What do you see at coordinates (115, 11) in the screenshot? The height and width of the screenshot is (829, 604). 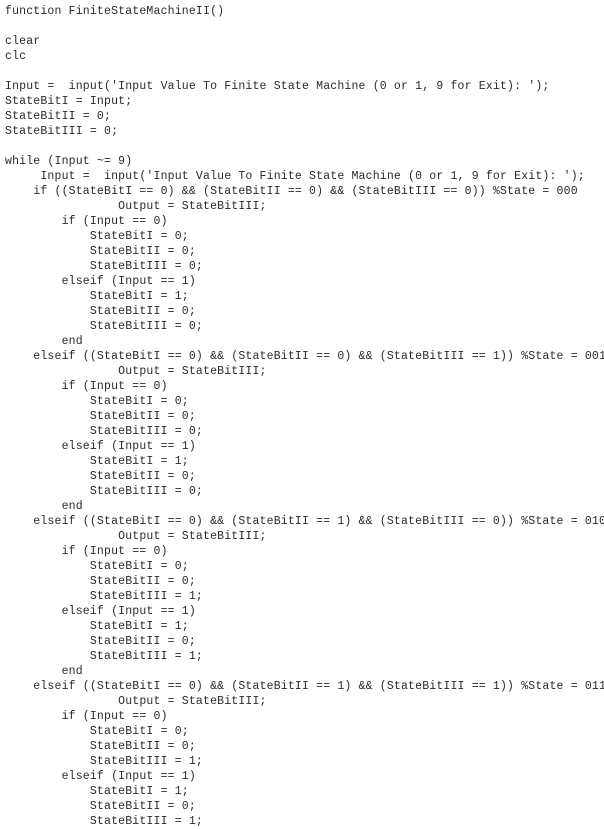 I see `code-line: function FiniteStateMachineII()` at bounding box center [115, 11].